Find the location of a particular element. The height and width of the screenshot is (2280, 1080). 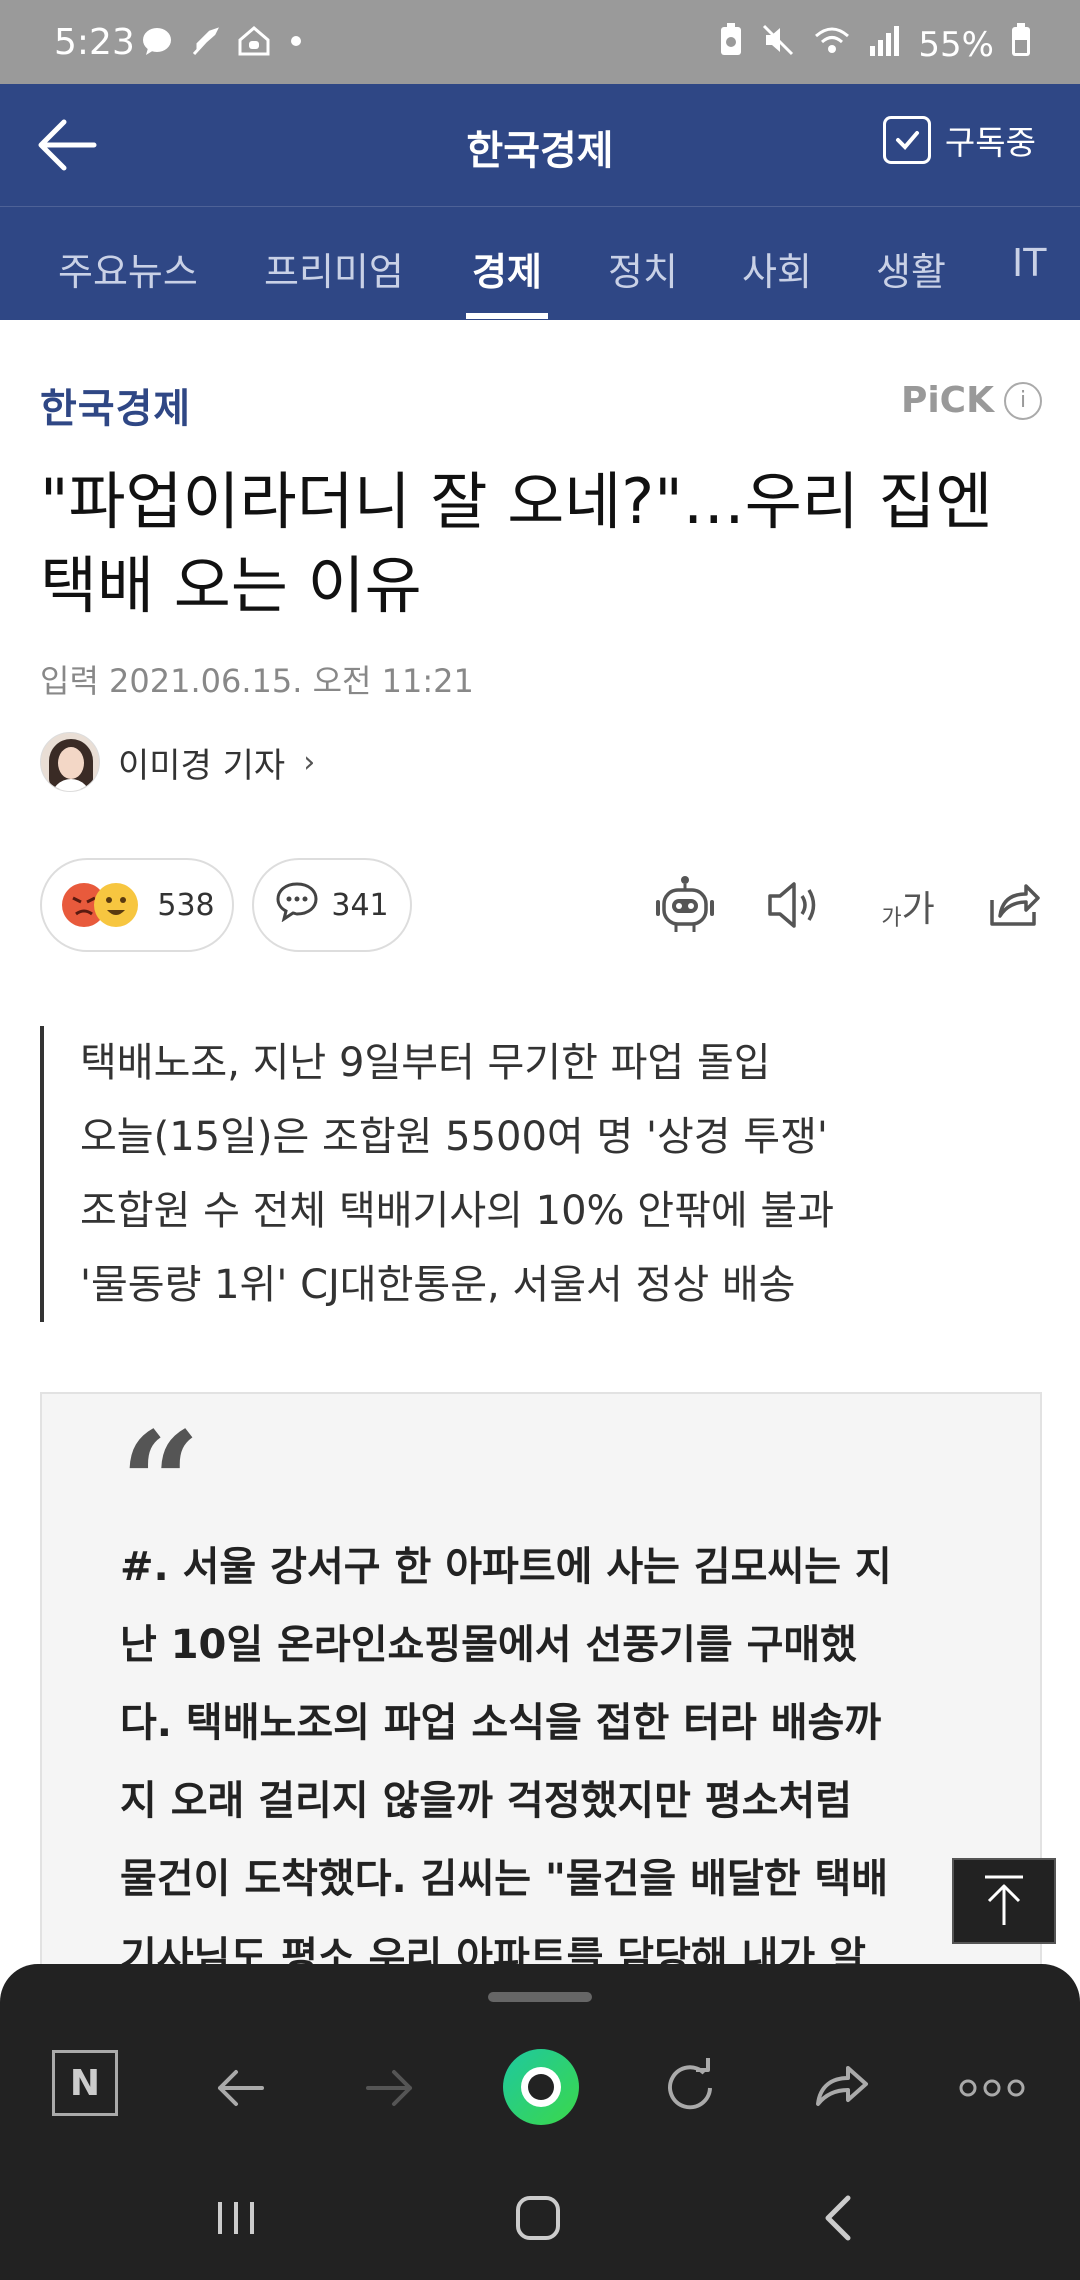

signal-icon is located at coordinates (885, 44).